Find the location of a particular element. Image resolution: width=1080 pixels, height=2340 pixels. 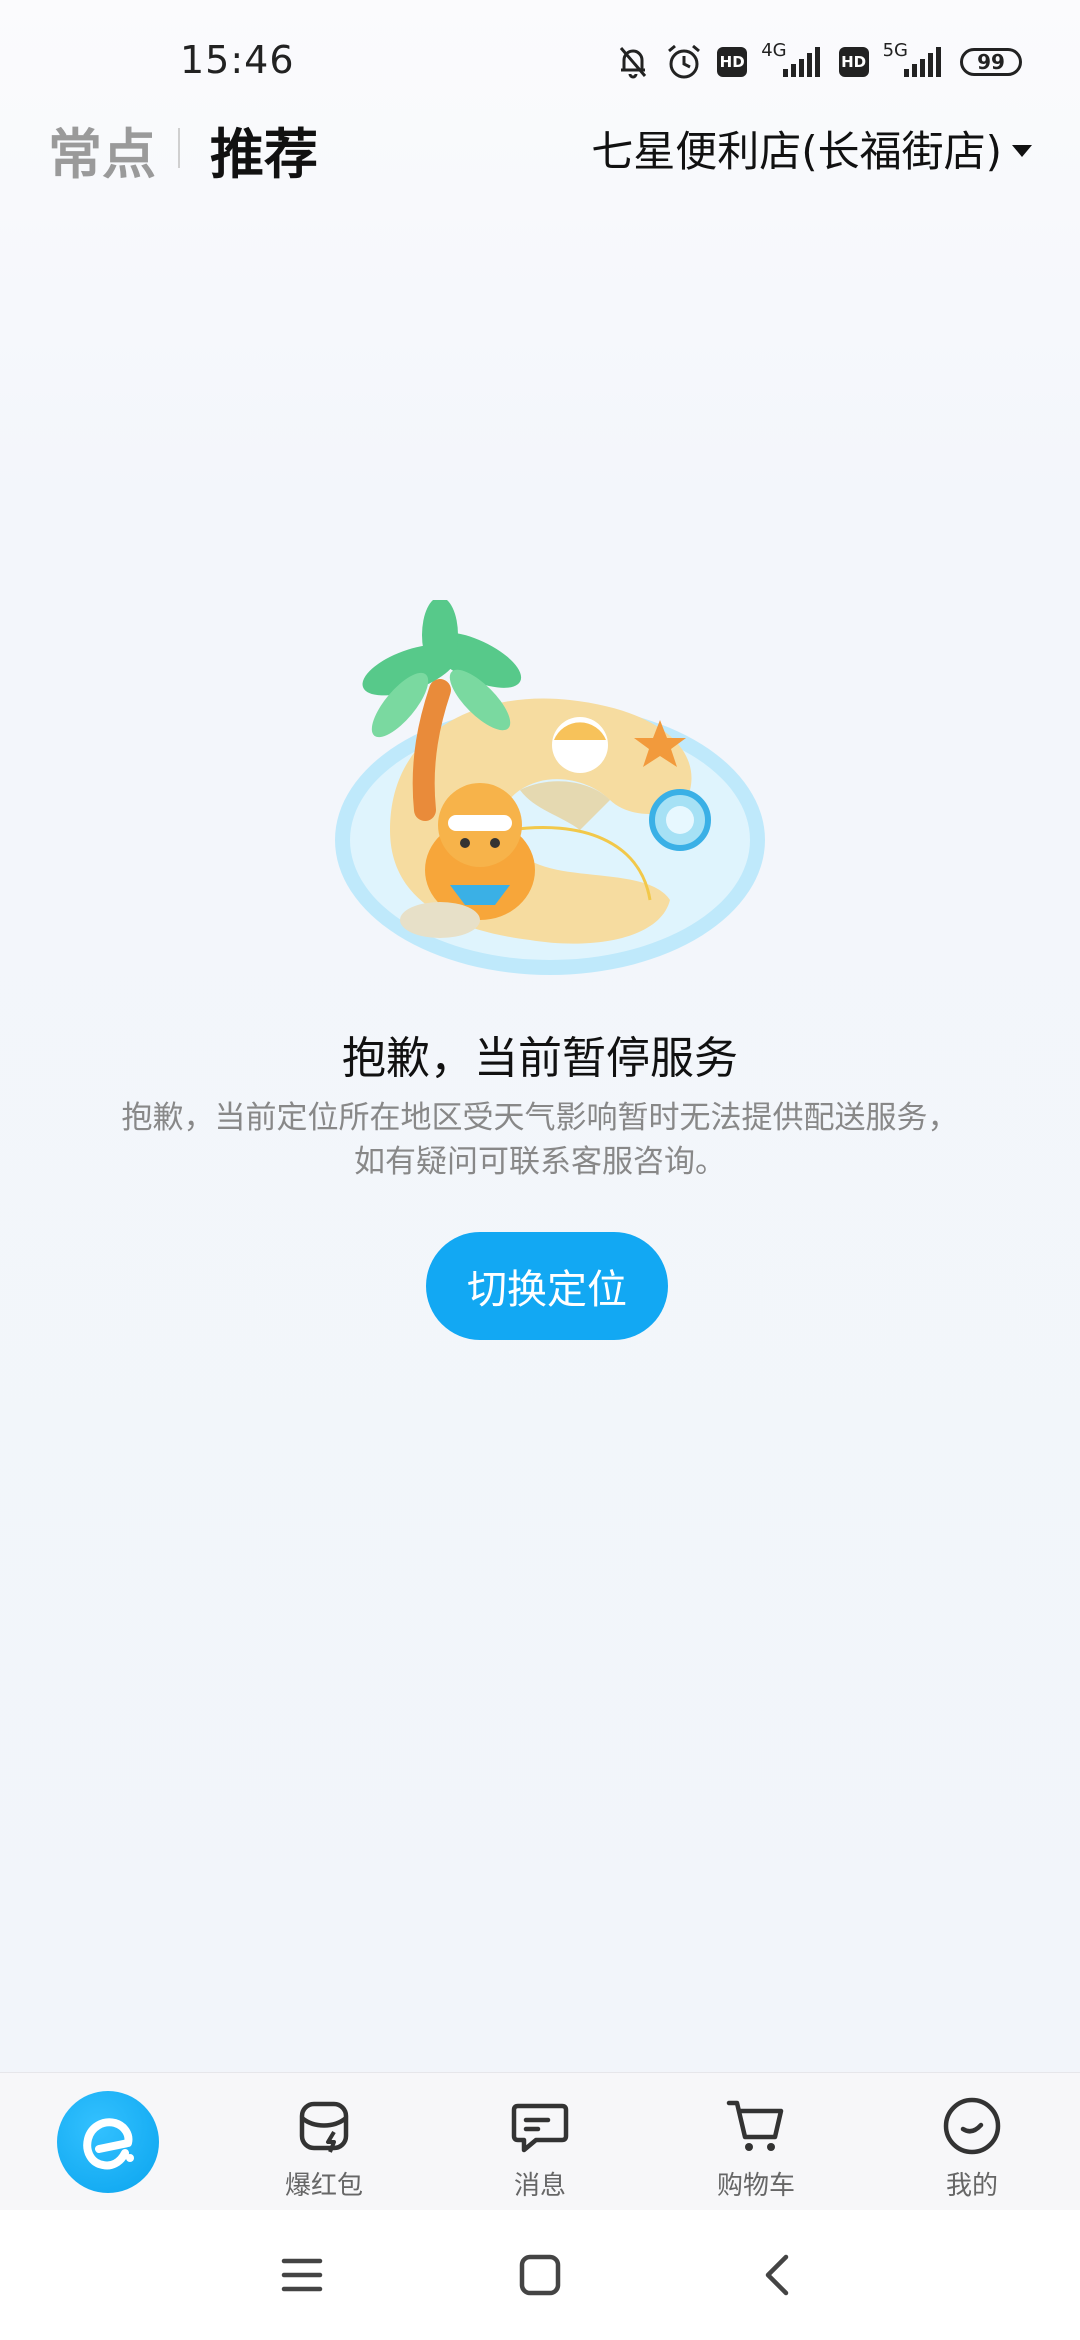

nav-label: 爆红包 is located at coordinates (323, 2186).